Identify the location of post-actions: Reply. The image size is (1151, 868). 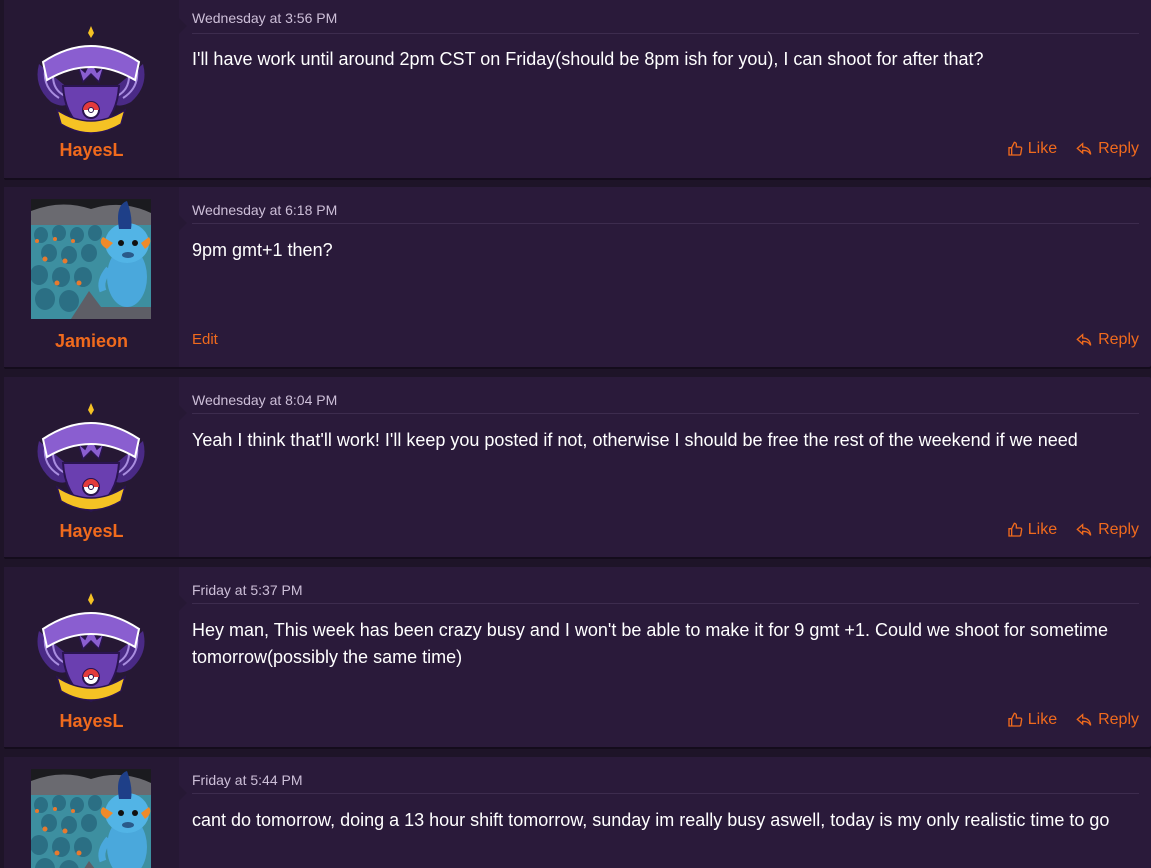
(1107, 340).